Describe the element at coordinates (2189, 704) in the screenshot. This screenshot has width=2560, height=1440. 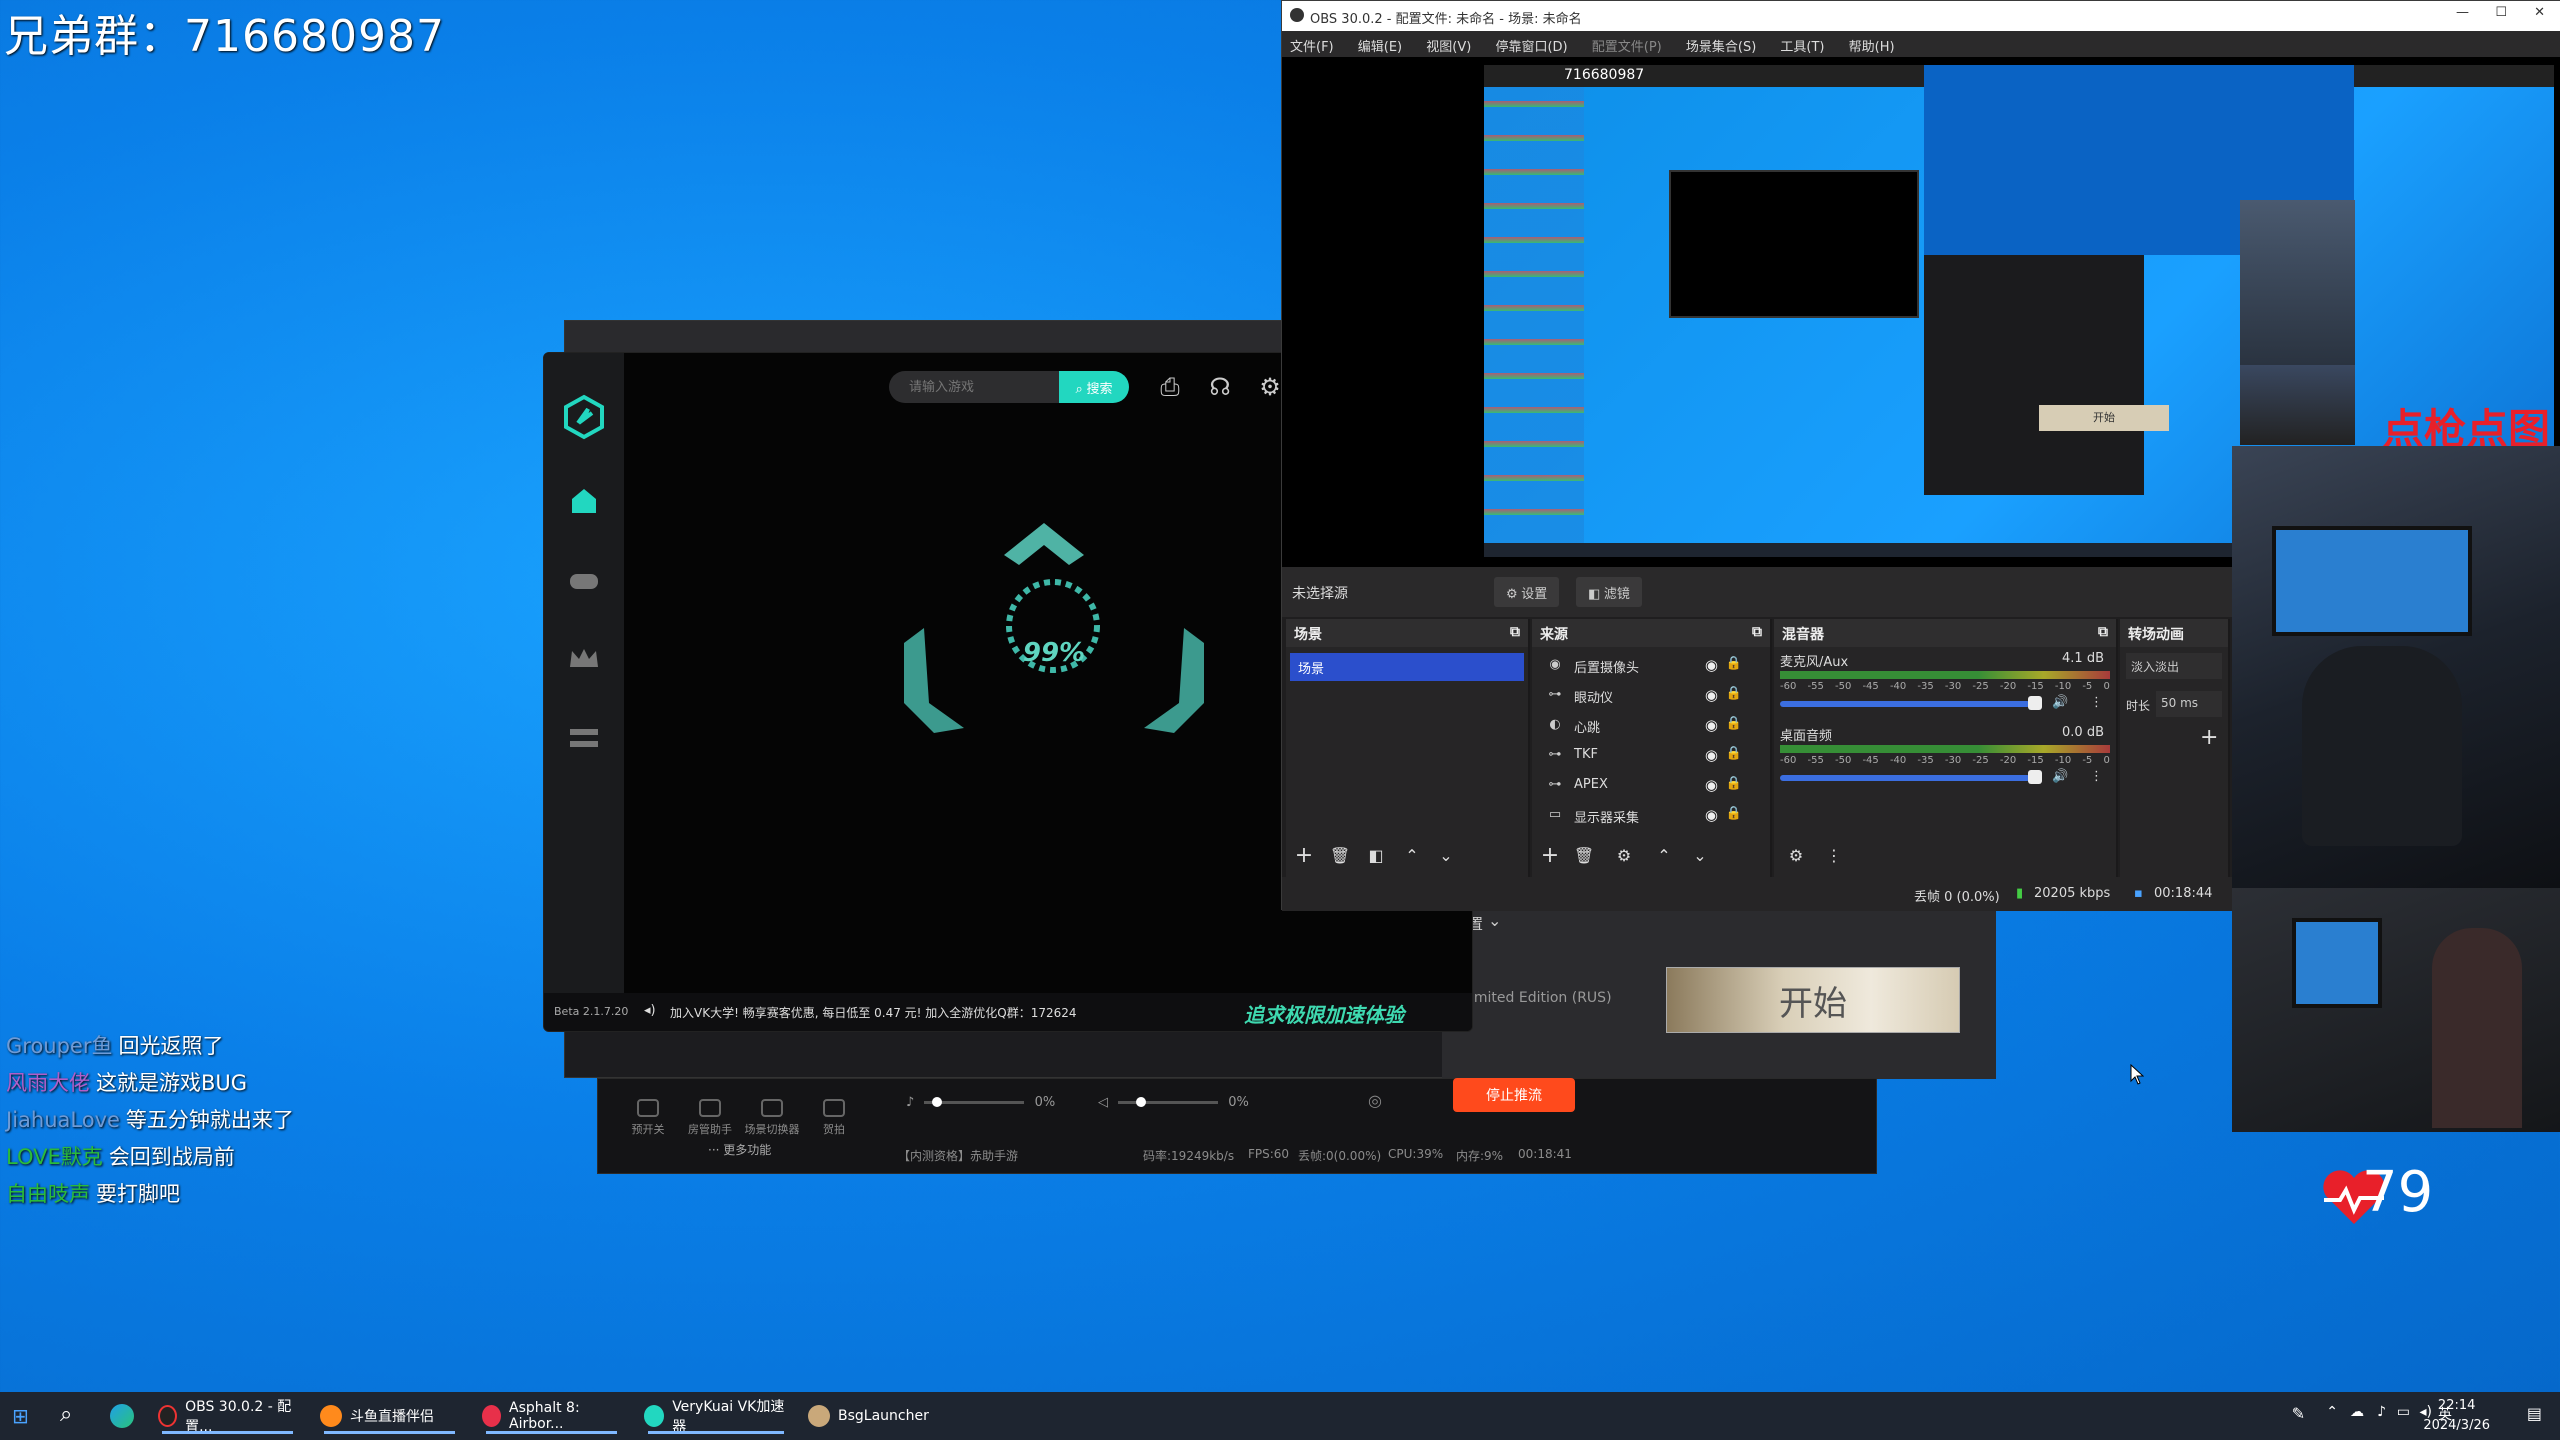
I see `duration-input: 50 ms` at that location.